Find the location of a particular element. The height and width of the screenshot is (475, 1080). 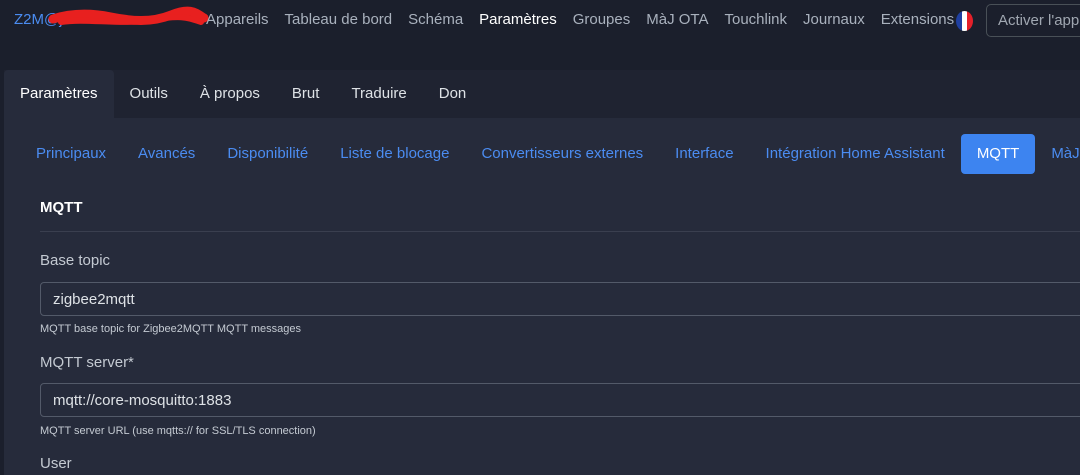

mqtt-server-label: MQTT server* is located at coordinates (87, 362).